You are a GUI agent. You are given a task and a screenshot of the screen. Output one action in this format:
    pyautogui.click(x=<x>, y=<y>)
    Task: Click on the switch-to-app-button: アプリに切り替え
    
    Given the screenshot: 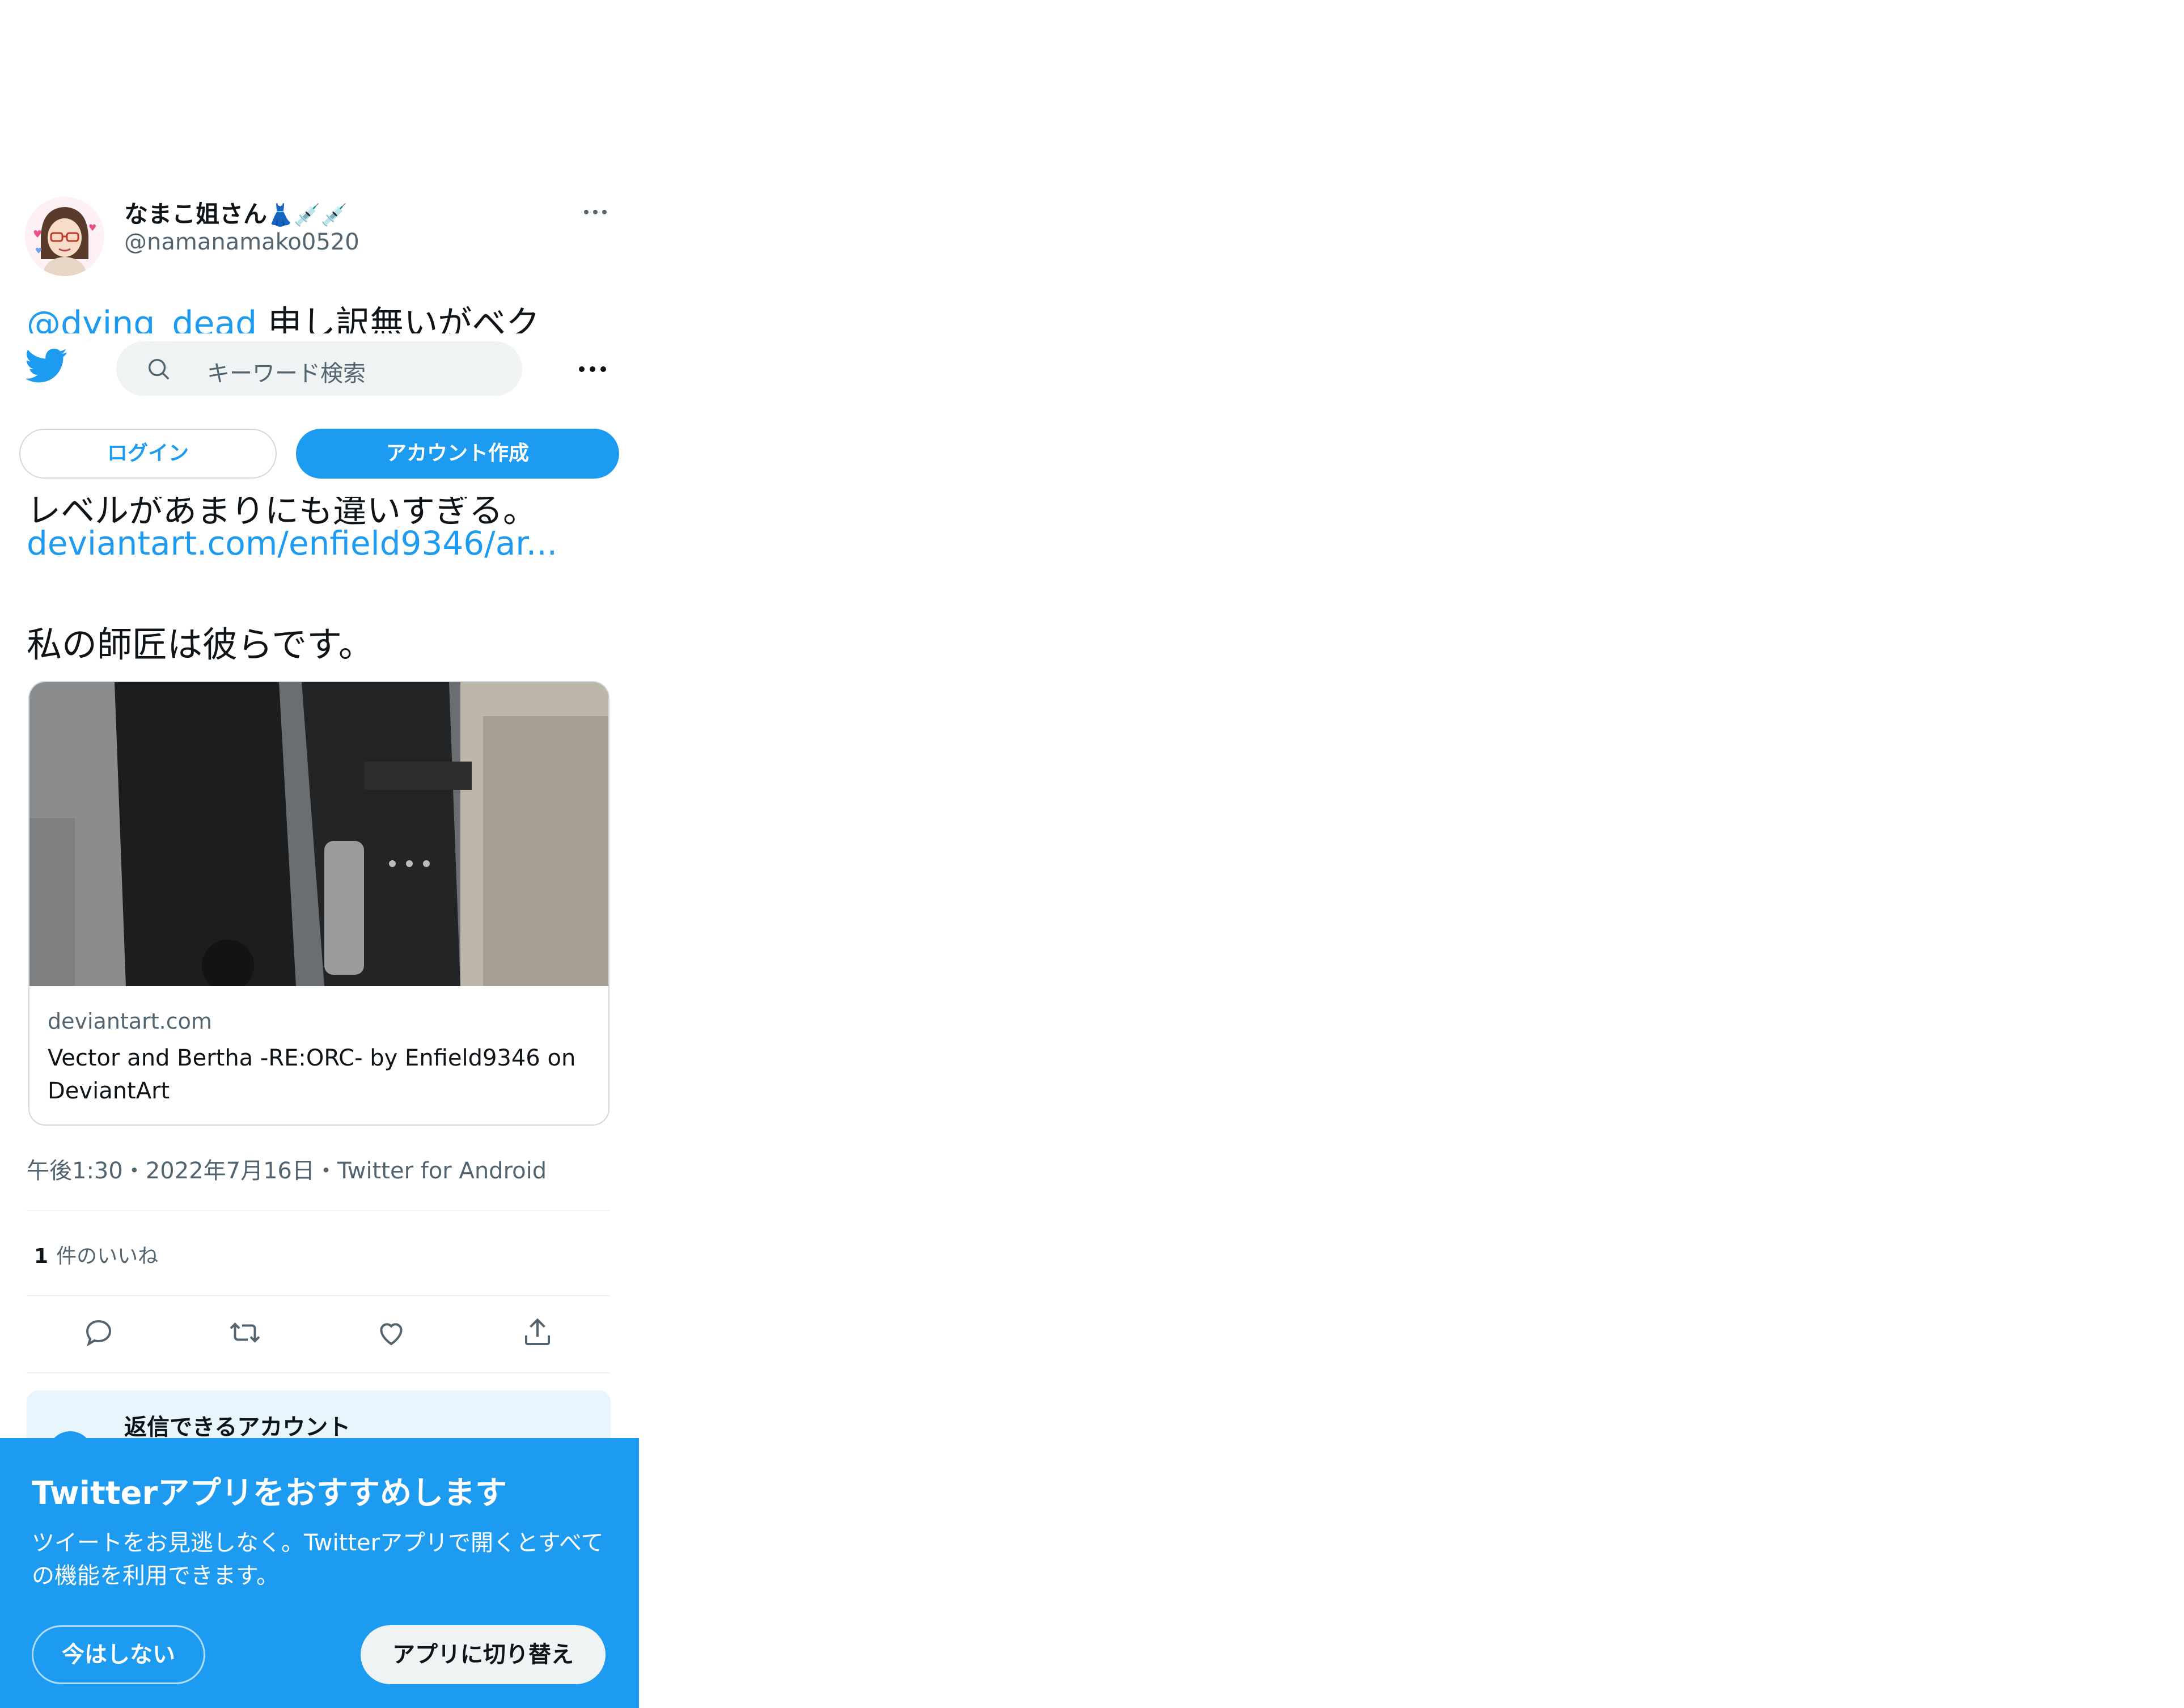 What is the action you would take?
    pyautogui.click(x=483, y=1655)
    